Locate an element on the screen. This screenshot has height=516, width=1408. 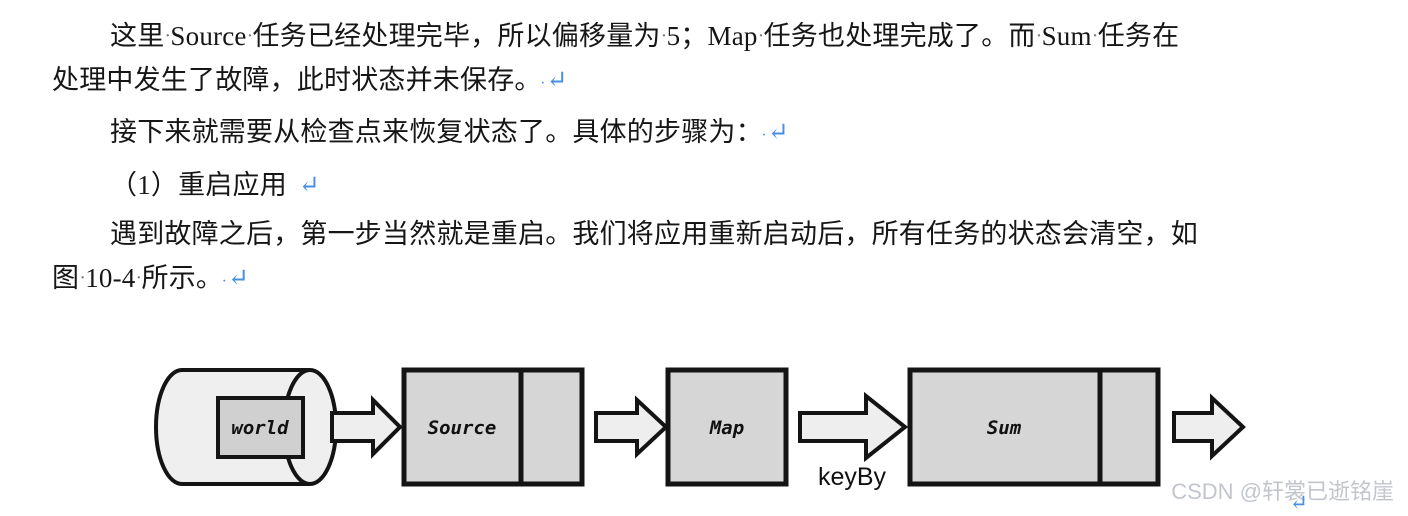
edge-map-to-sum: keyBy is located at coordinates (853, 441).